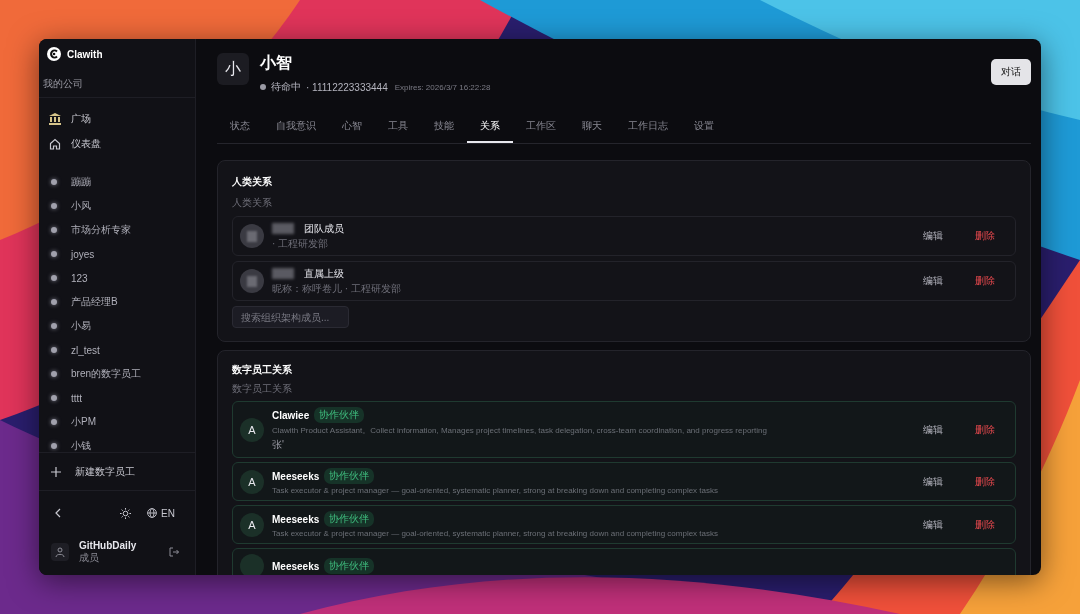 The height and width of the screenshot is (614, 1080). Describe the element at coordinates (117, 374) in the screenshot. I see `agent-item: bren的数字员工` at that location.